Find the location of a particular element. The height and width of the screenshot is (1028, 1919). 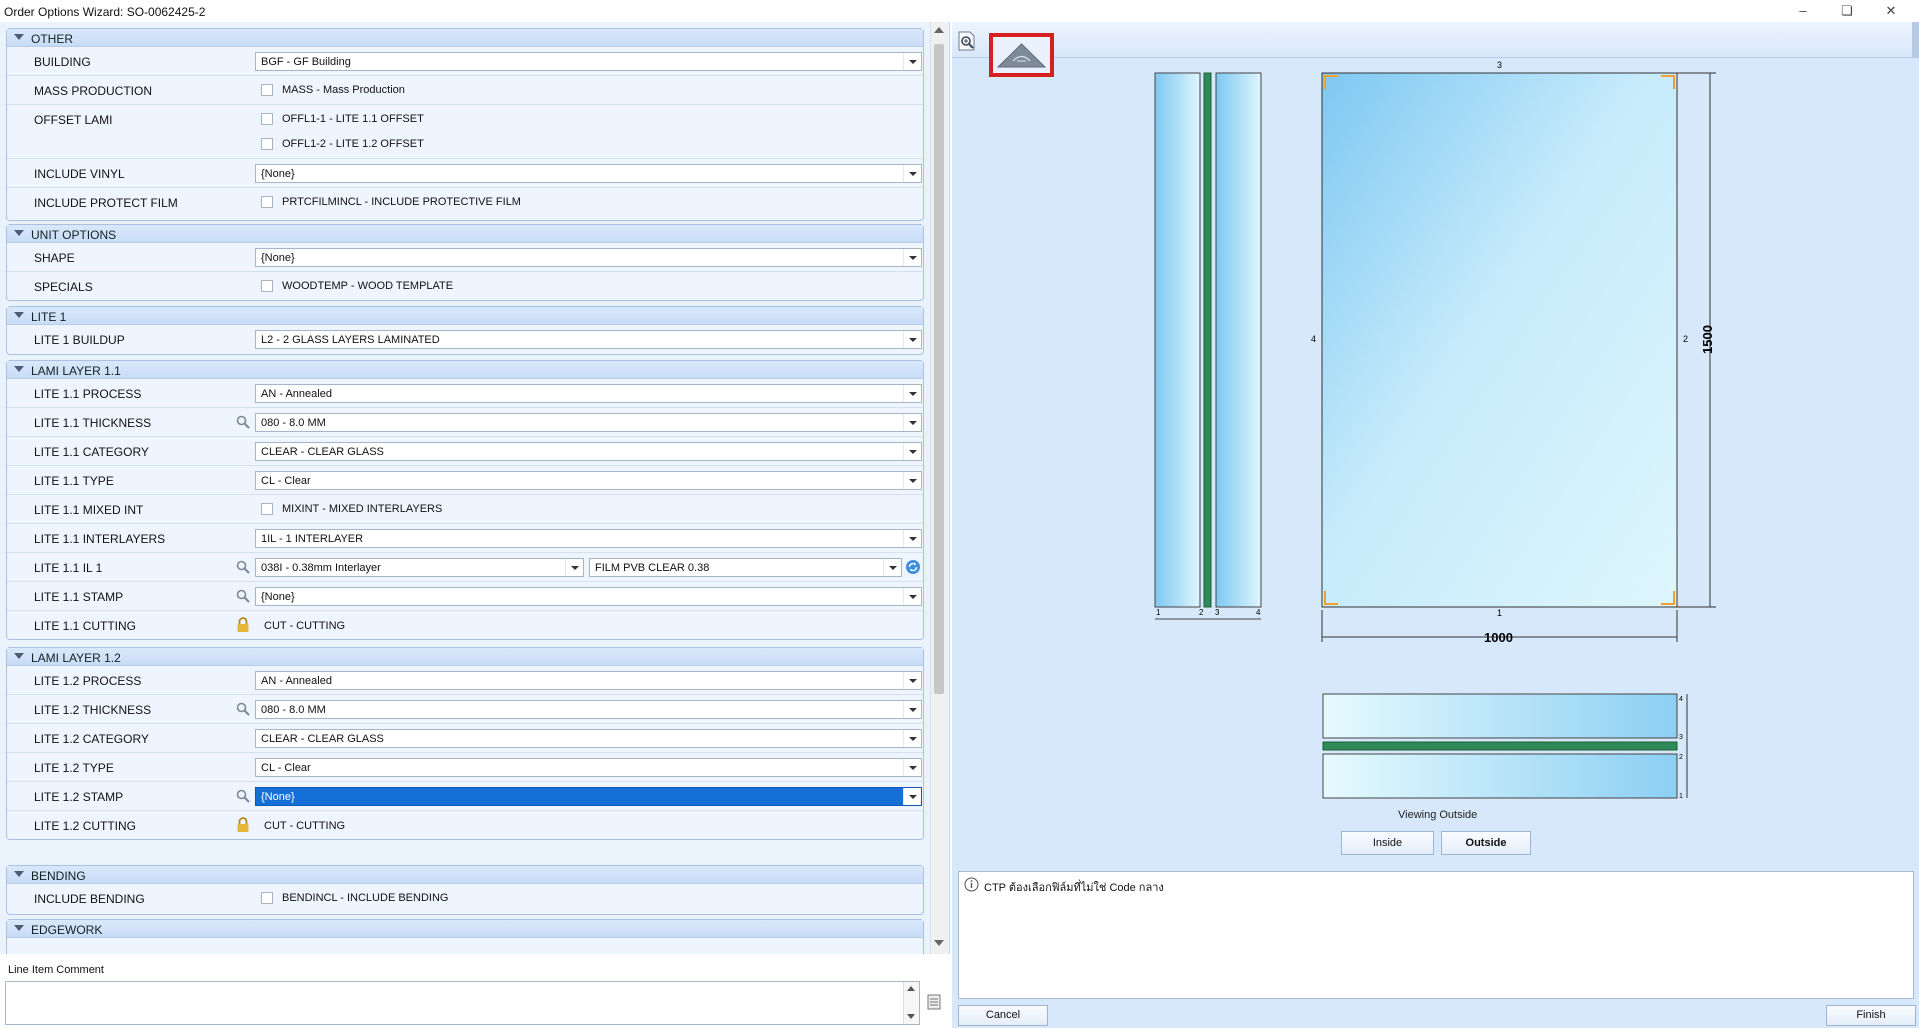

group-edgework-header: EDGEWORK is located at coordinates (465, 929).